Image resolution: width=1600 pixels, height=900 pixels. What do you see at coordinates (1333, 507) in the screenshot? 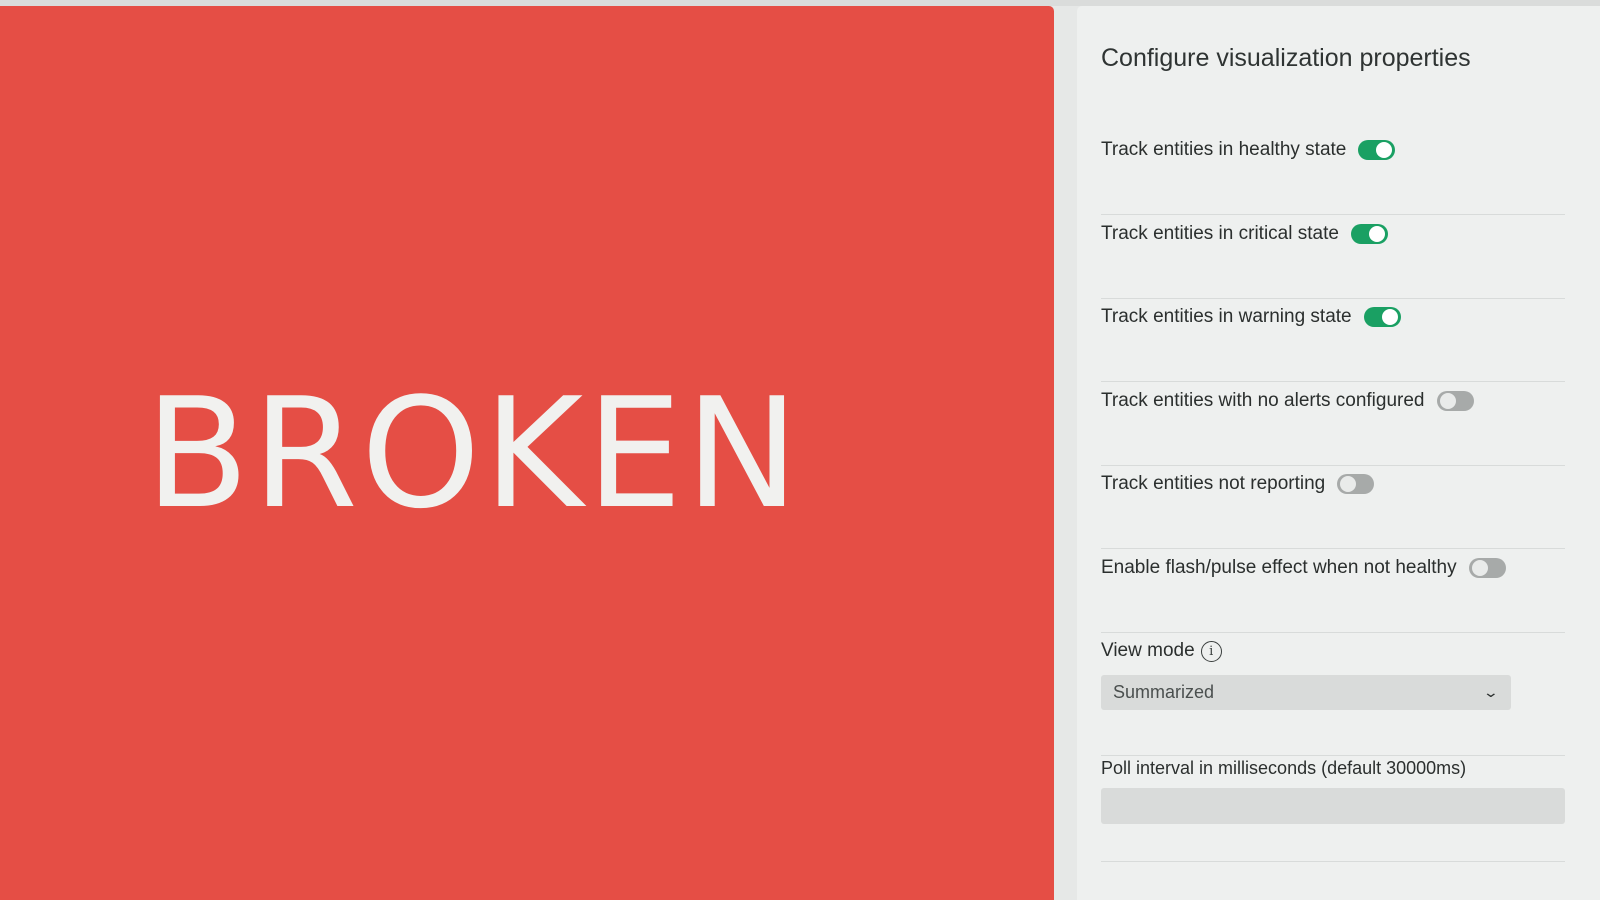
I see `toggle-row-not-reporting: Track entities not reporting` at bounding box center [1333, 507].